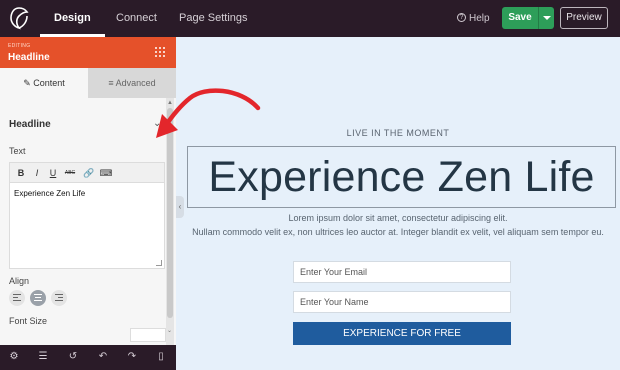 The height and width of the screenshot is (370, 620). What do you see at coordinates (160, 52) in the screenshot?
I see `drag-handle-icon` at bounding box center [160, 52].